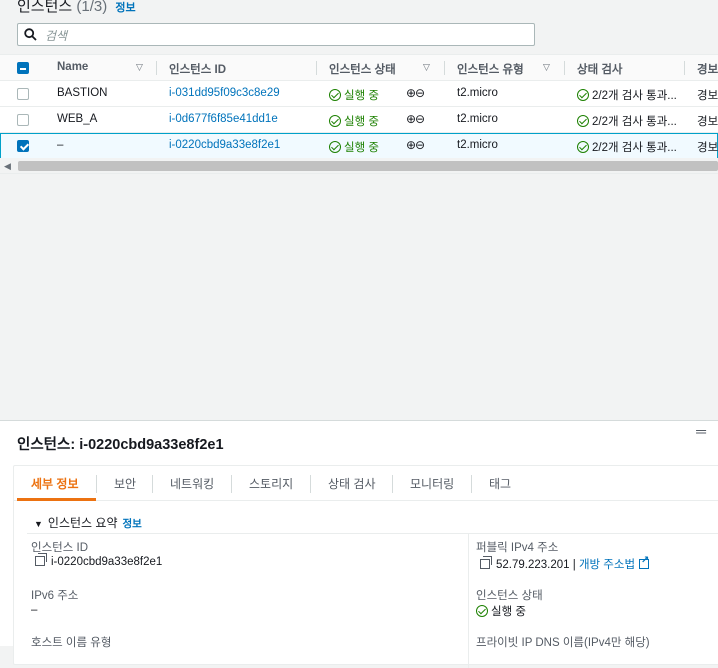  What do you see at coordinates (76, 8) in the screenshot?
I see `page-title: 인스턴스 (1/3) 정보` at bounding box center [76, 8].